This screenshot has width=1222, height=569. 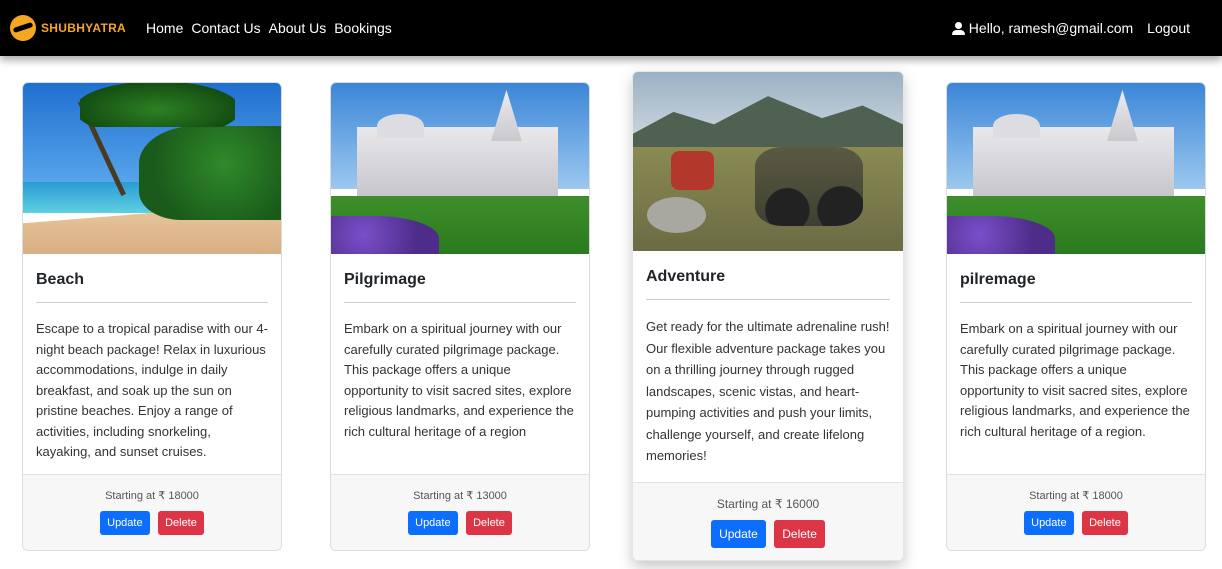 I want to click on card-price: Starting at ₹ 13000, so click(x=460, y=496).